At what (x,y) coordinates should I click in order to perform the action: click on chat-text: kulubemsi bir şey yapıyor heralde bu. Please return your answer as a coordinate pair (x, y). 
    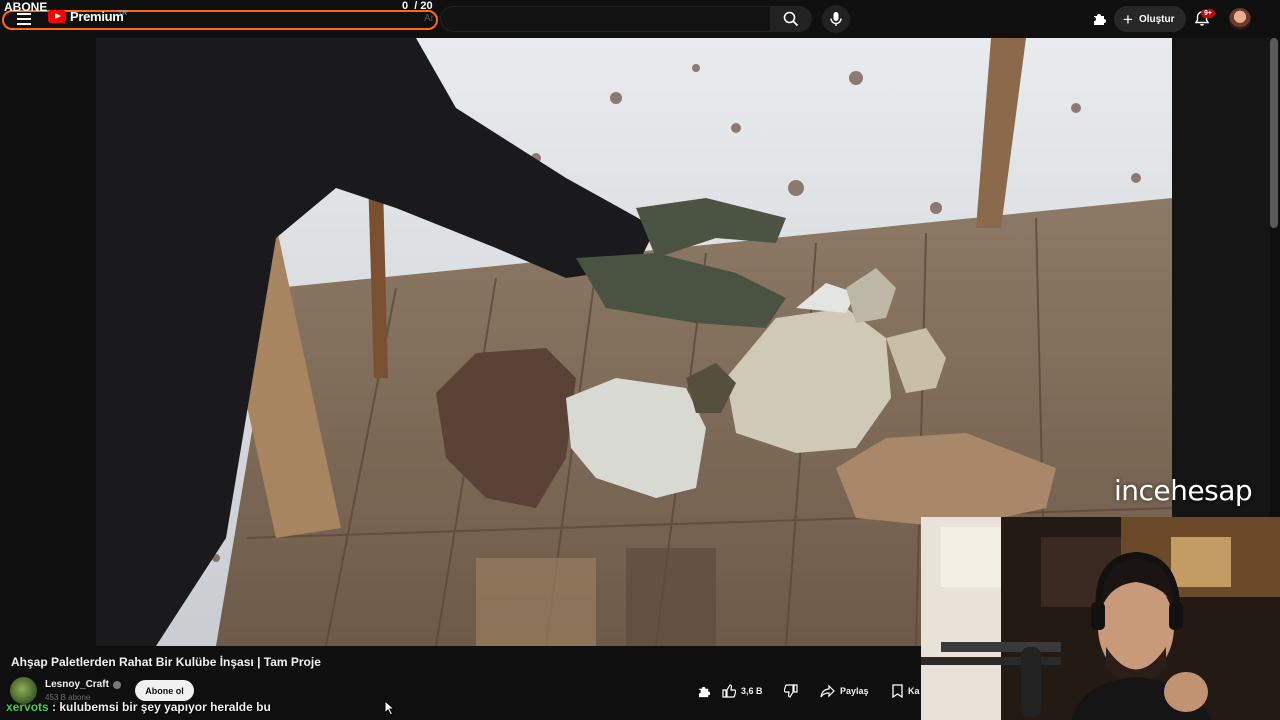
    Looking at the image, I should click on (165, 707).